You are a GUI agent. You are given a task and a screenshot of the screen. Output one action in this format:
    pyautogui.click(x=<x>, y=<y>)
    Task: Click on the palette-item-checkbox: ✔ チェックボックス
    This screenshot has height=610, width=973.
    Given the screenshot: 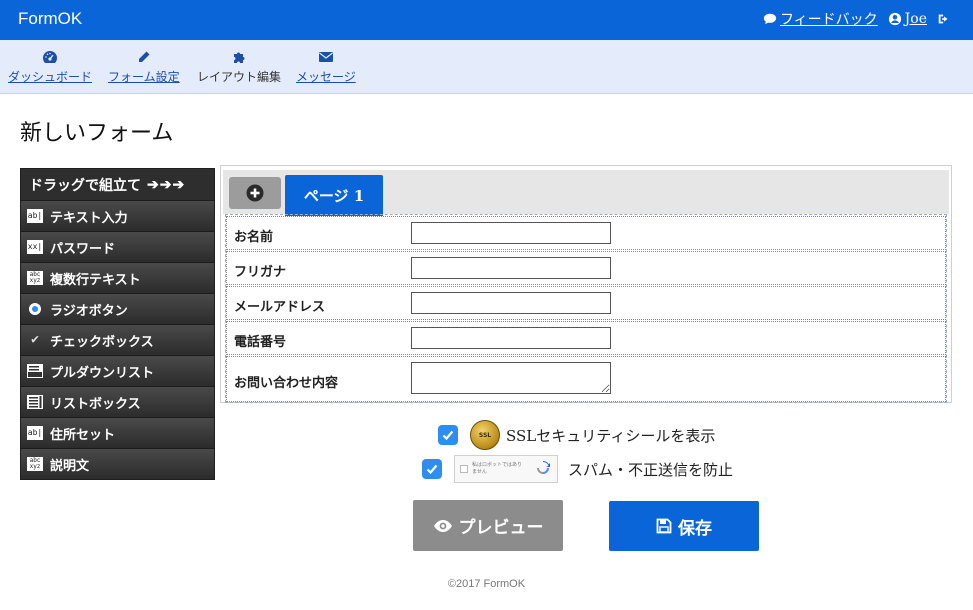 What is the action you would take?
    pyautogui.click(x=117, y=339)
    